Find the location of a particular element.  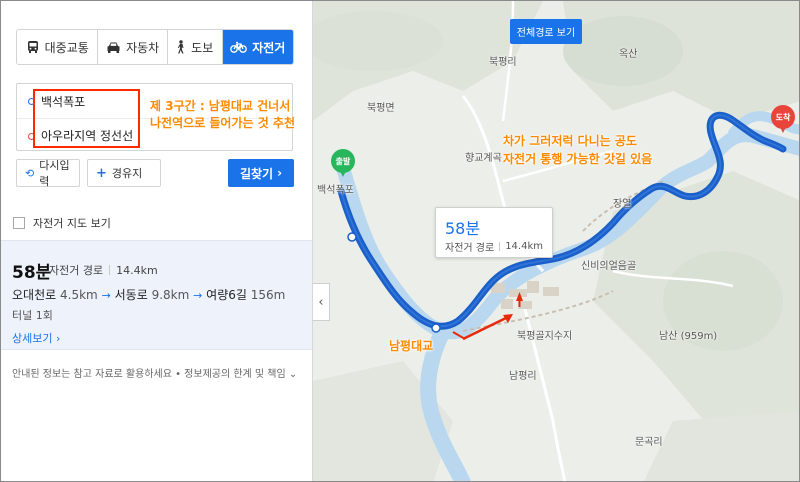

map-route-type: 자전거 경로 is located at coordinates (470, 248).